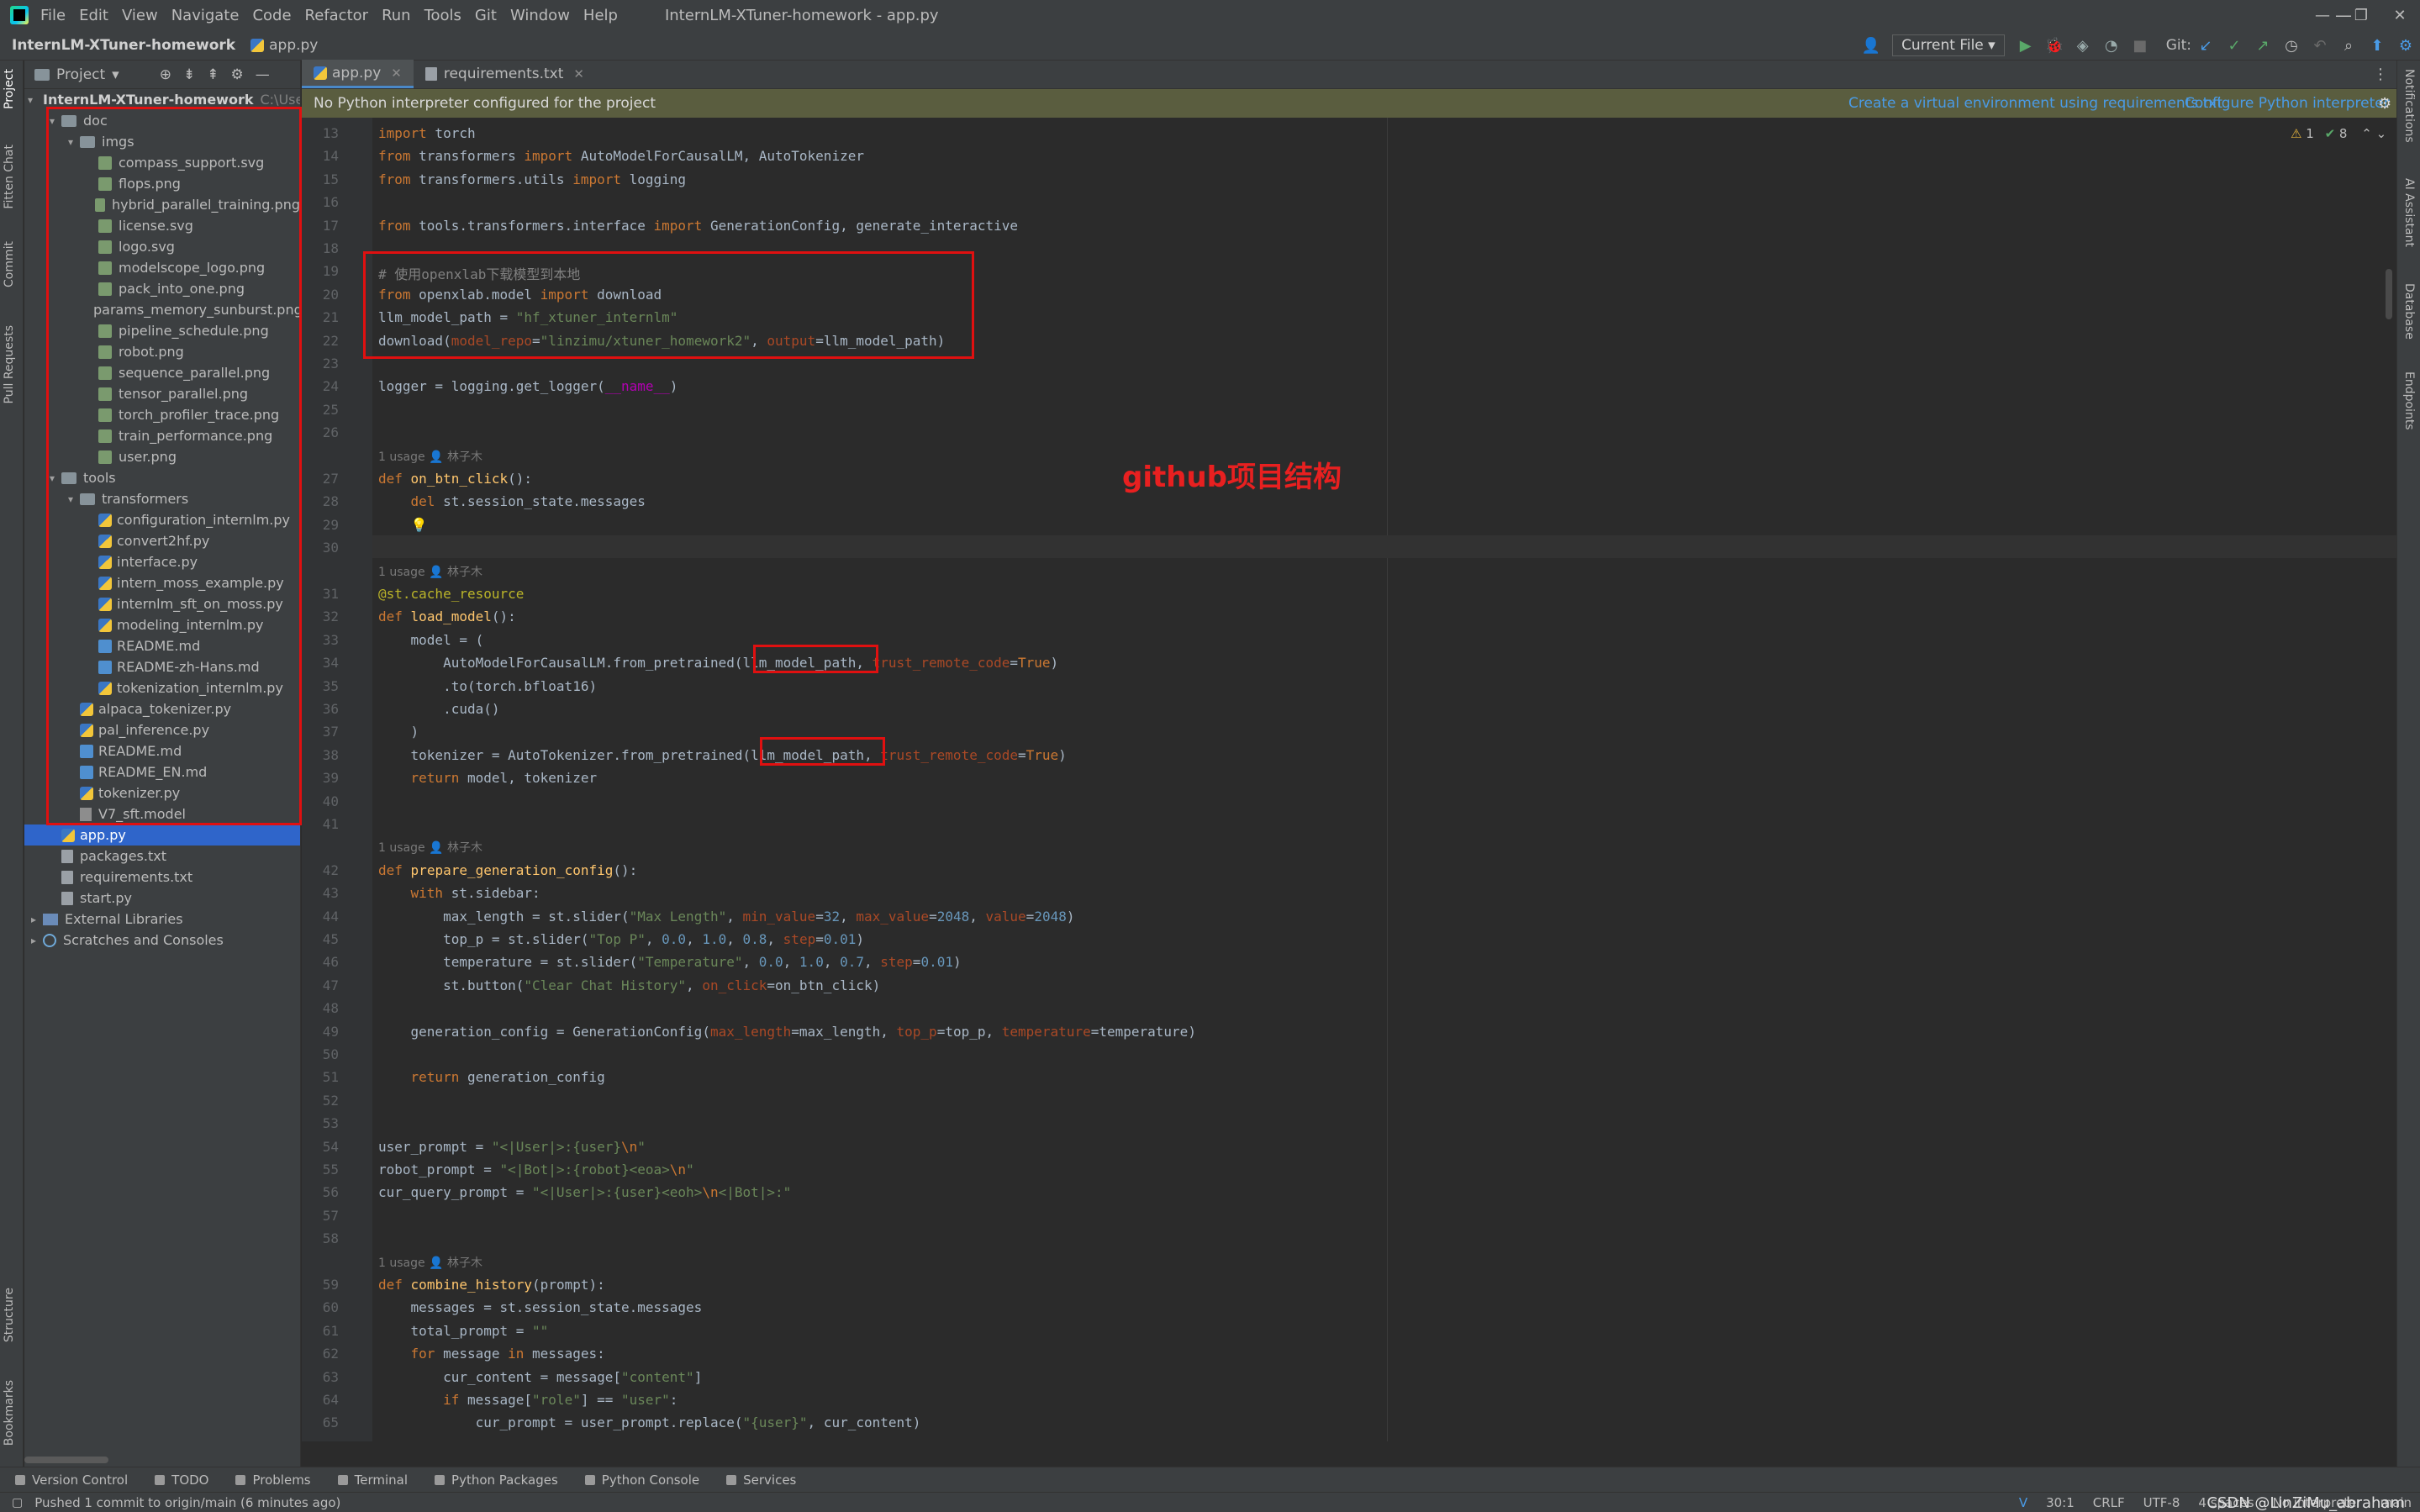 The width and height of the screenshot is (2420, 1512). What do you see at coordinates (2026, 45) in the screenshot?
I see `run-icon: ▶` at bounding box center [2026, 45].